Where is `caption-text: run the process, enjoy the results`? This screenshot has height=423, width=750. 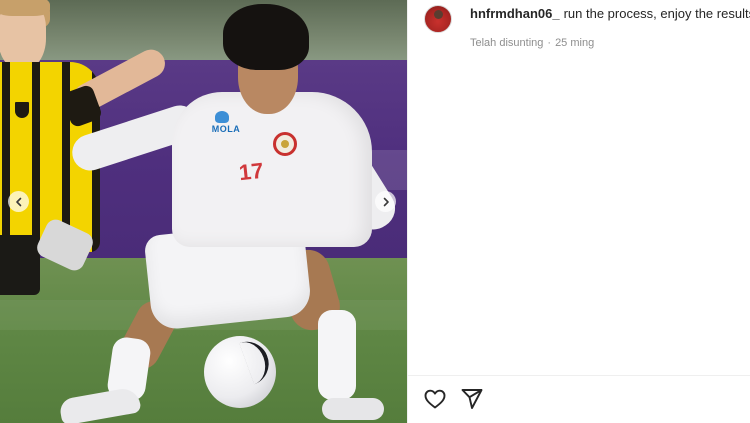
caption-text: run the process, enjoy the results is located at coordinates (656, 13).